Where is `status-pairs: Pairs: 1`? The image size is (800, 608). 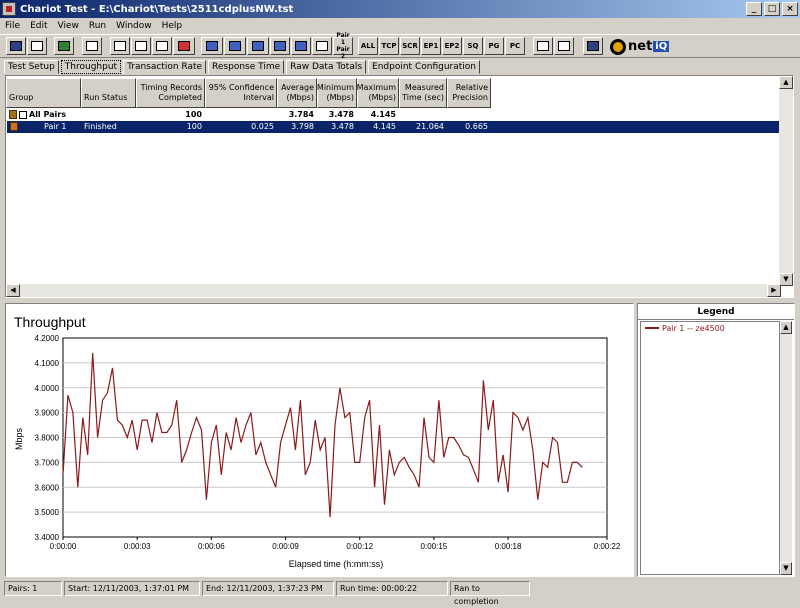 status-pairs: Pairs: 1 is located at coordinates (33, 588).